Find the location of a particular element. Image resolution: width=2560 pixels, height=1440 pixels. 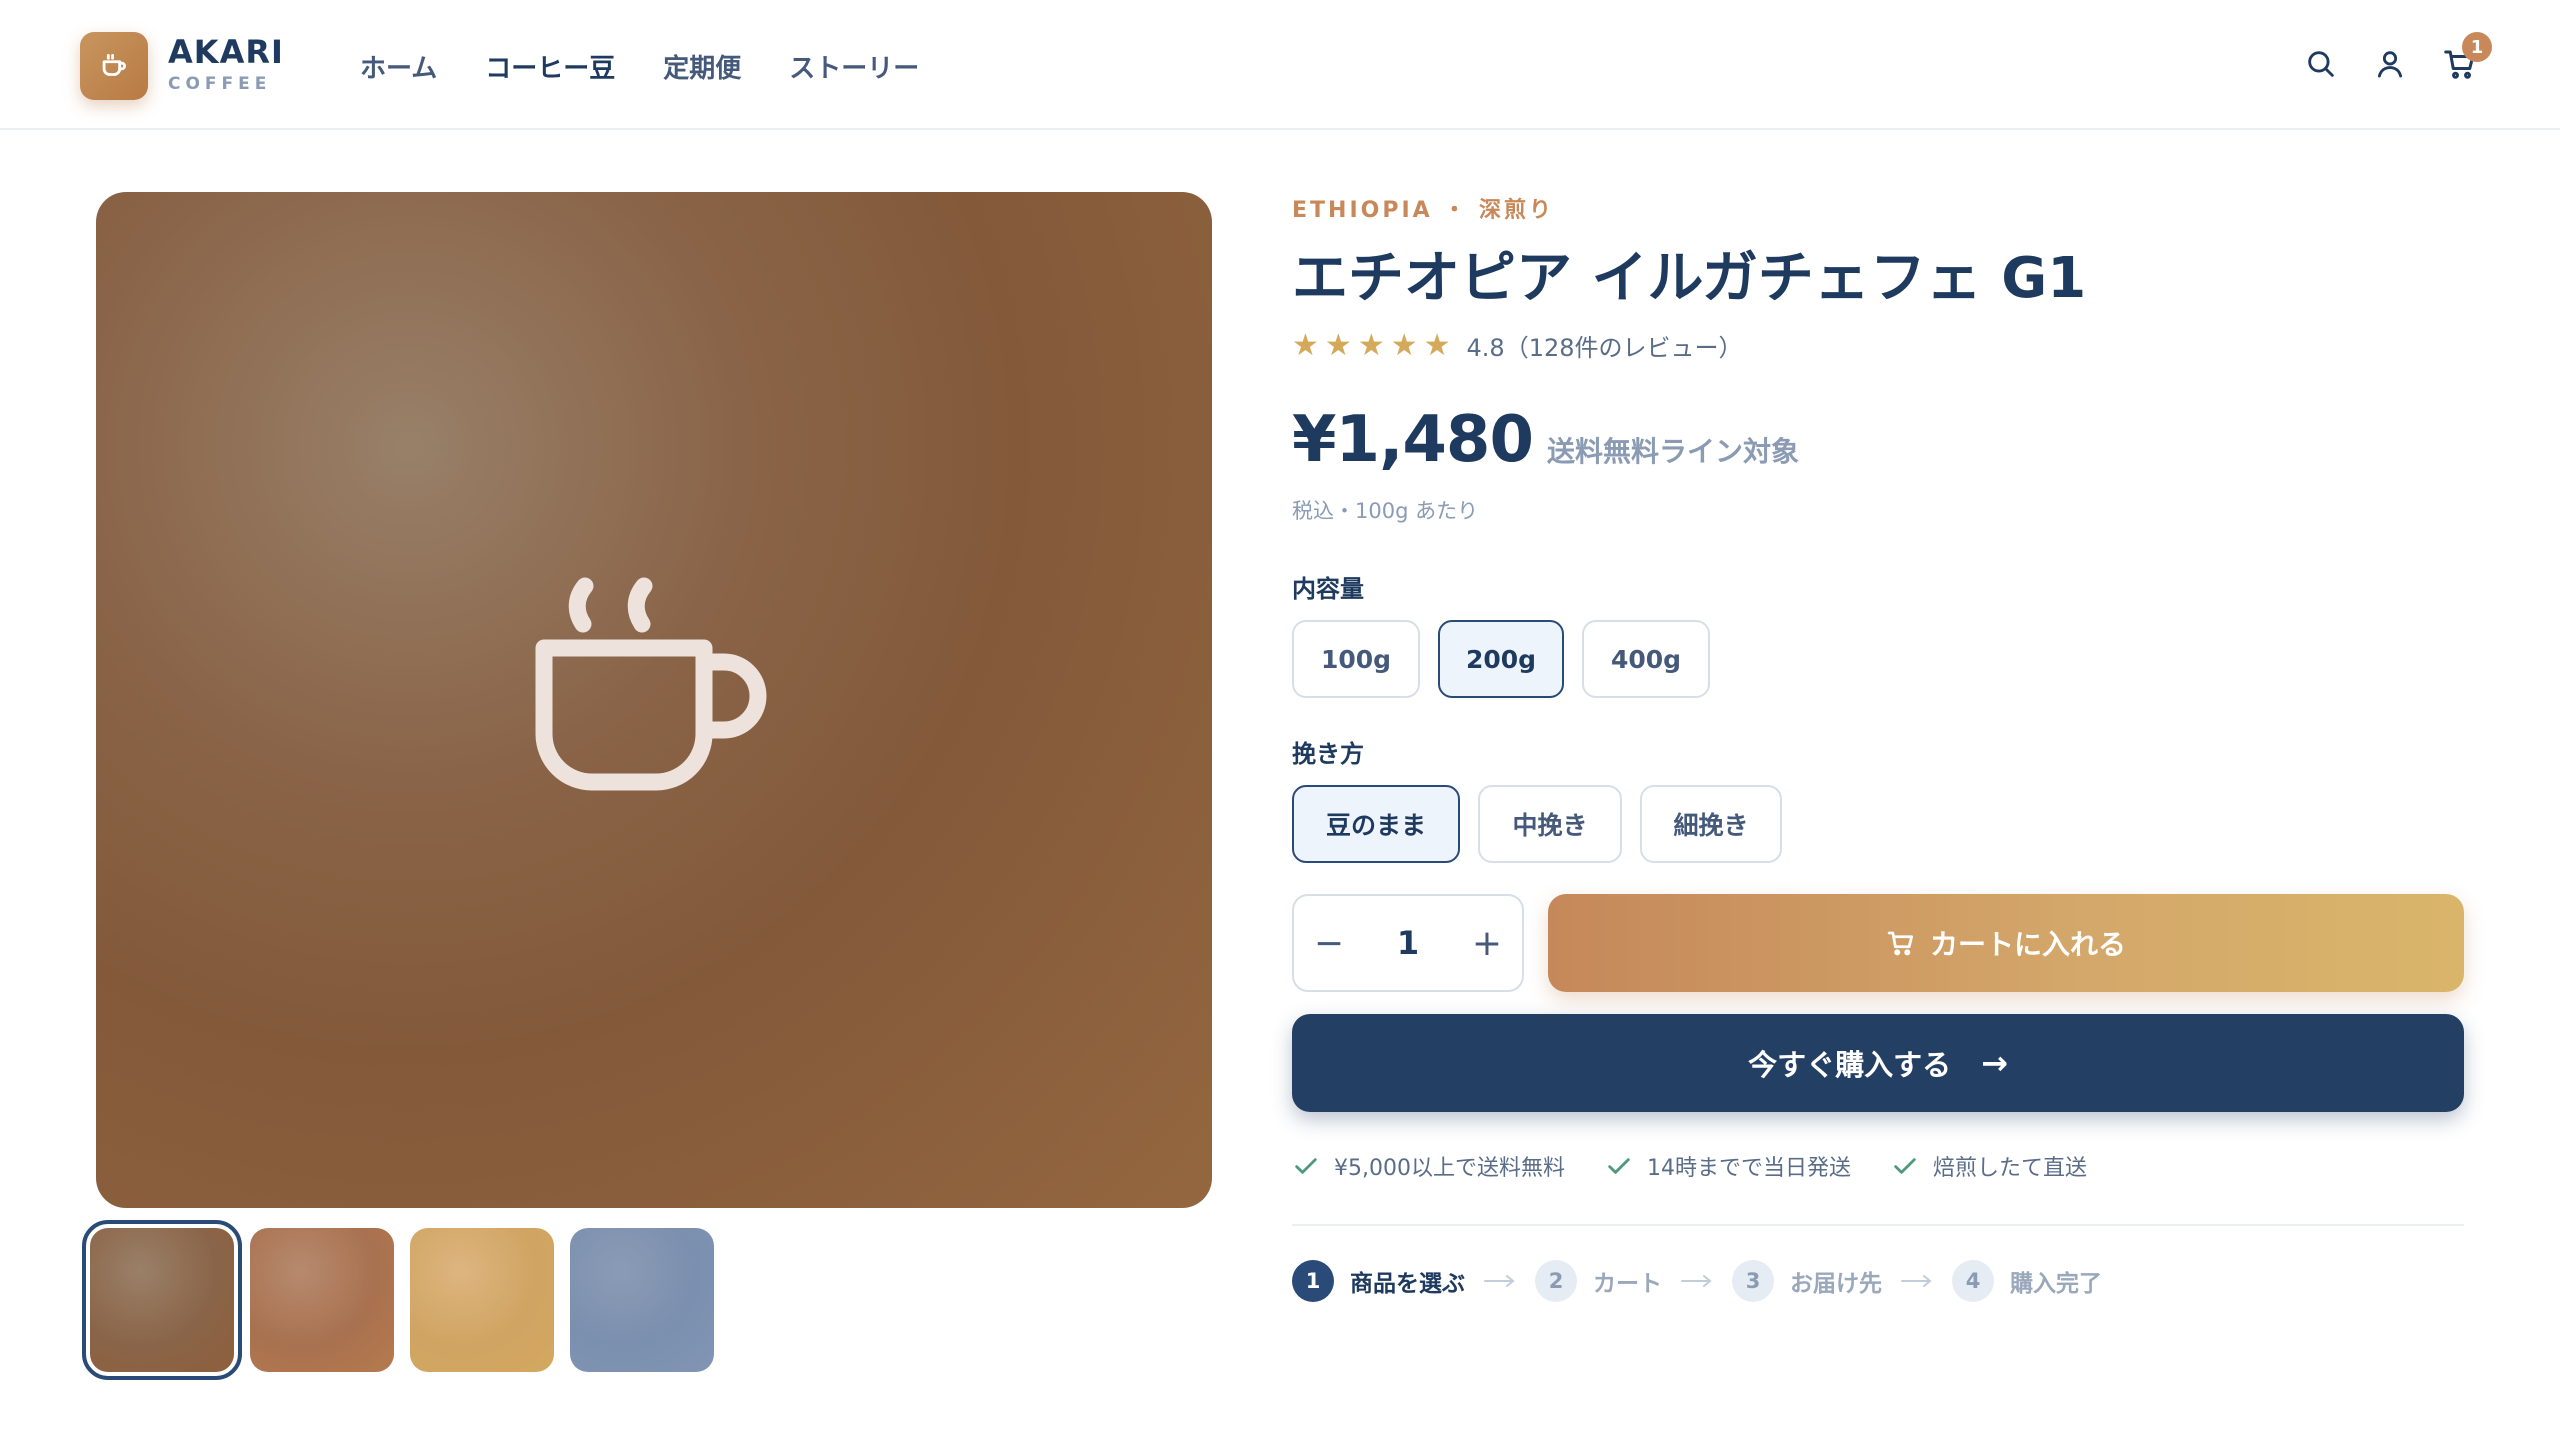

feature-label: 14時までで当日発送 is located at coordinates (1748, 1168).